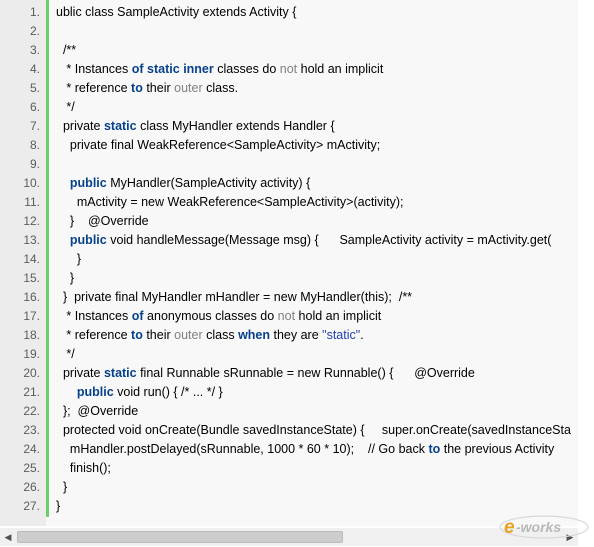 The width and height of the screenshot is (594, 547). I want to click on code-token: * reference, so click(99, 335).